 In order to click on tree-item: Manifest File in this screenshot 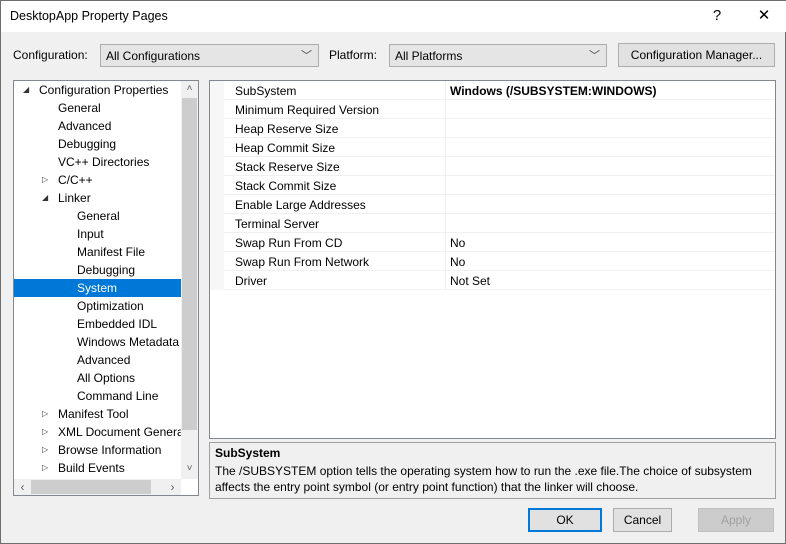, I will do `click(97, 252)`.